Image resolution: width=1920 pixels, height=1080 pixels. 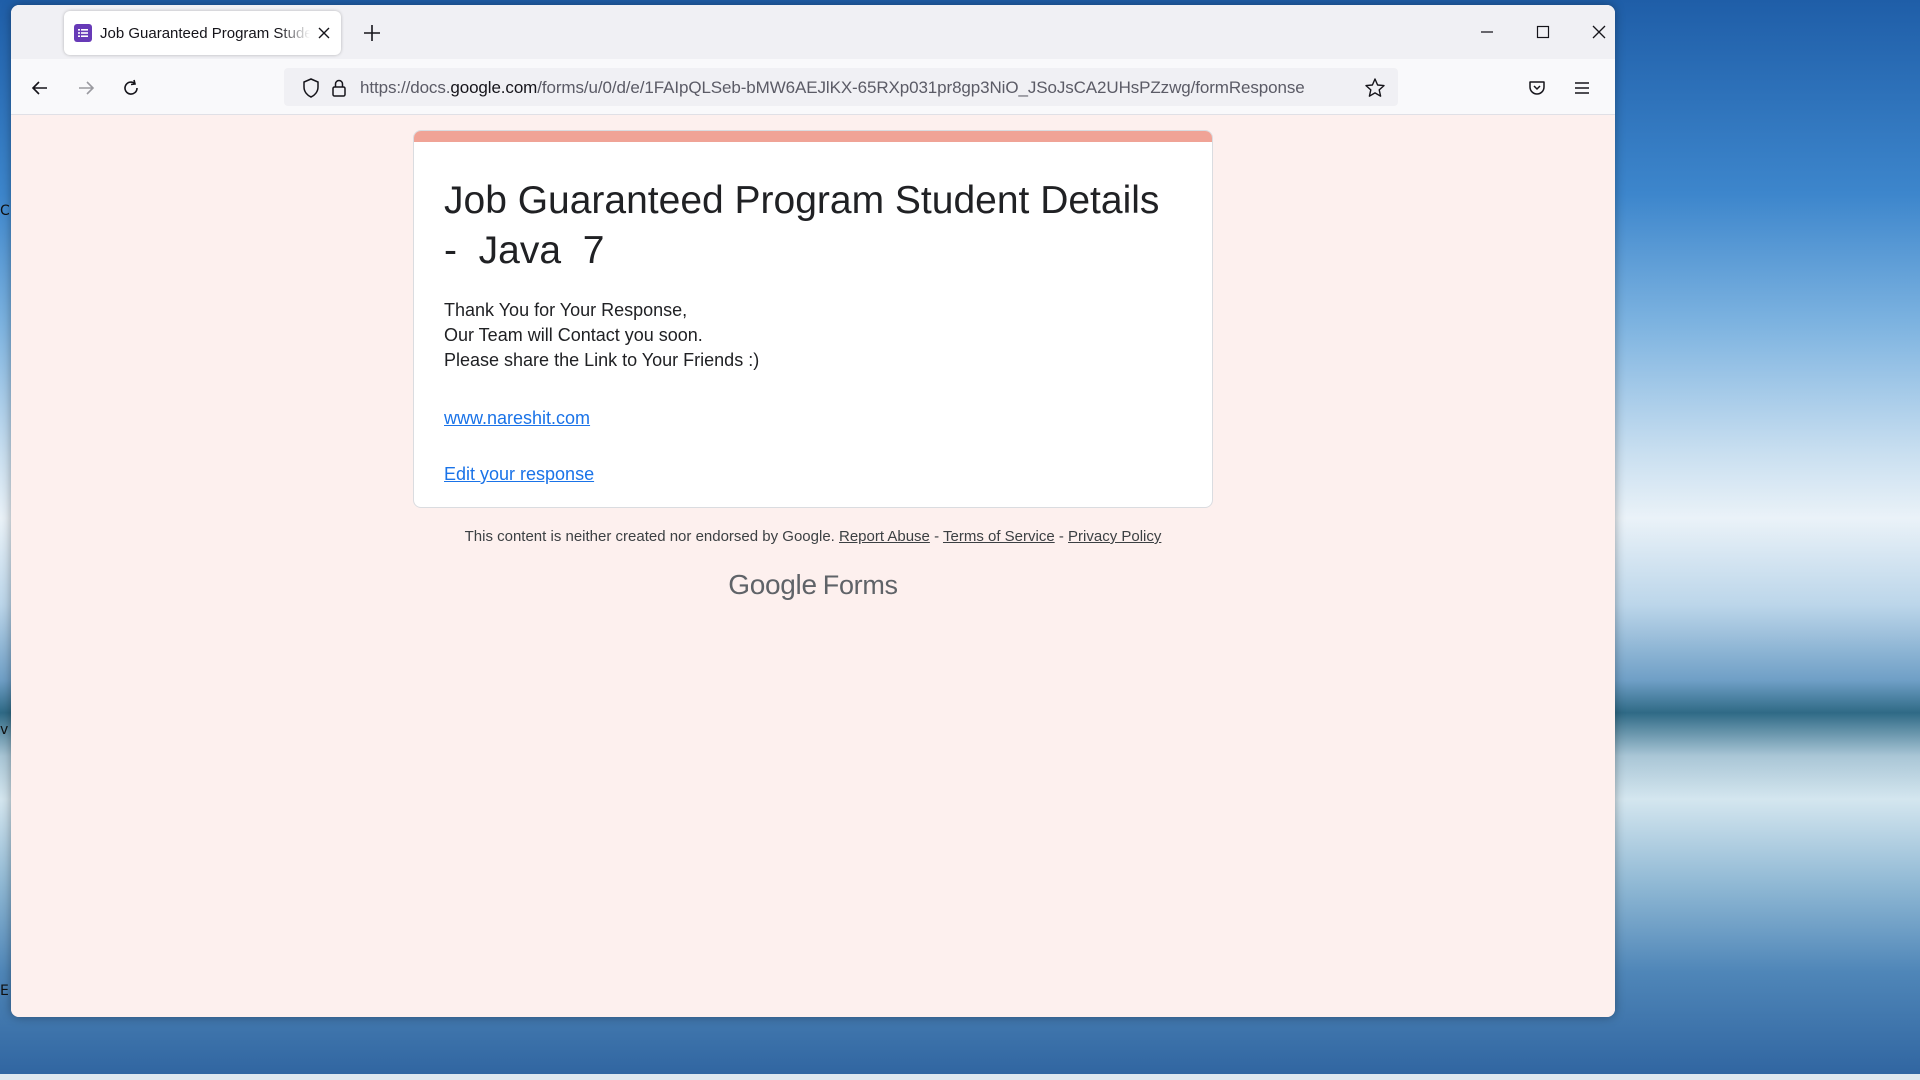 What do you see at coordinates (566, 310) in the screenshot?
I see `confirmation-line: Thank You for Your Response,` at bounding box center [566, 310].